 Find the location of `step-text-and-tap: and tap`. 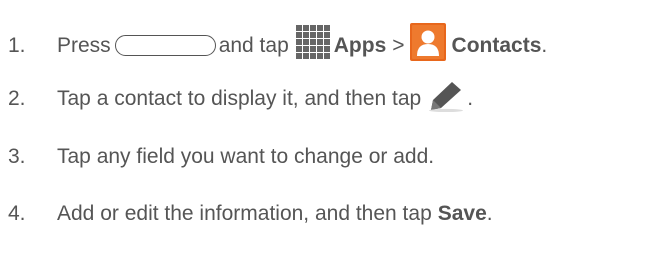

step-text-and-tap: and tap is located at coordinates (253, 45).